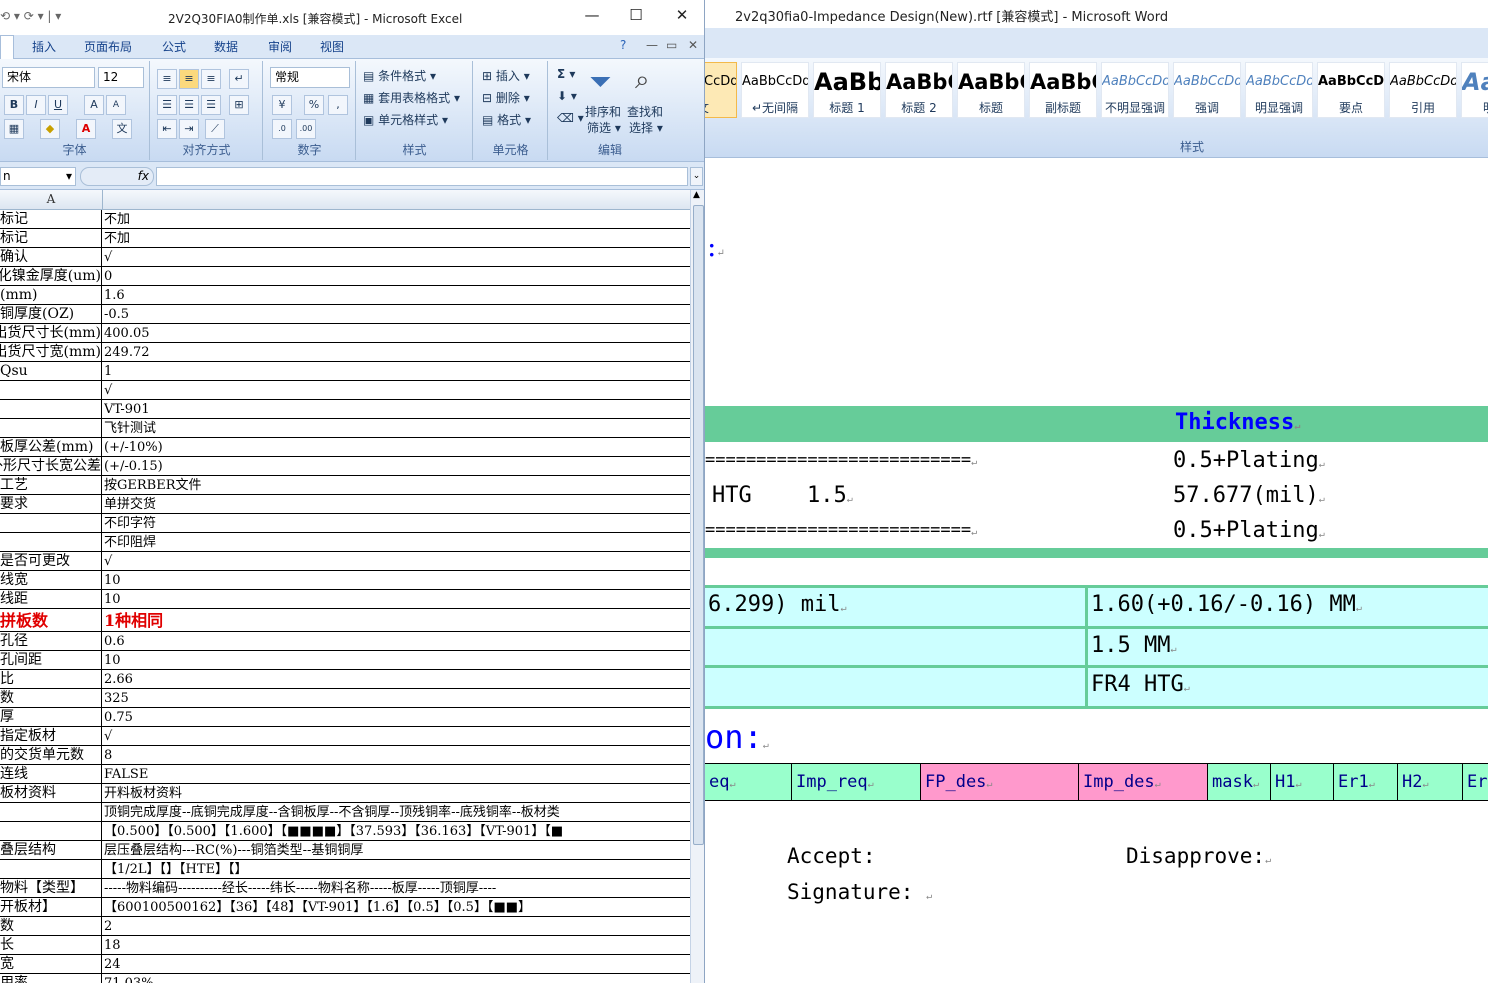  I want to click on align-left-icon: ☰, so click(167, 105).